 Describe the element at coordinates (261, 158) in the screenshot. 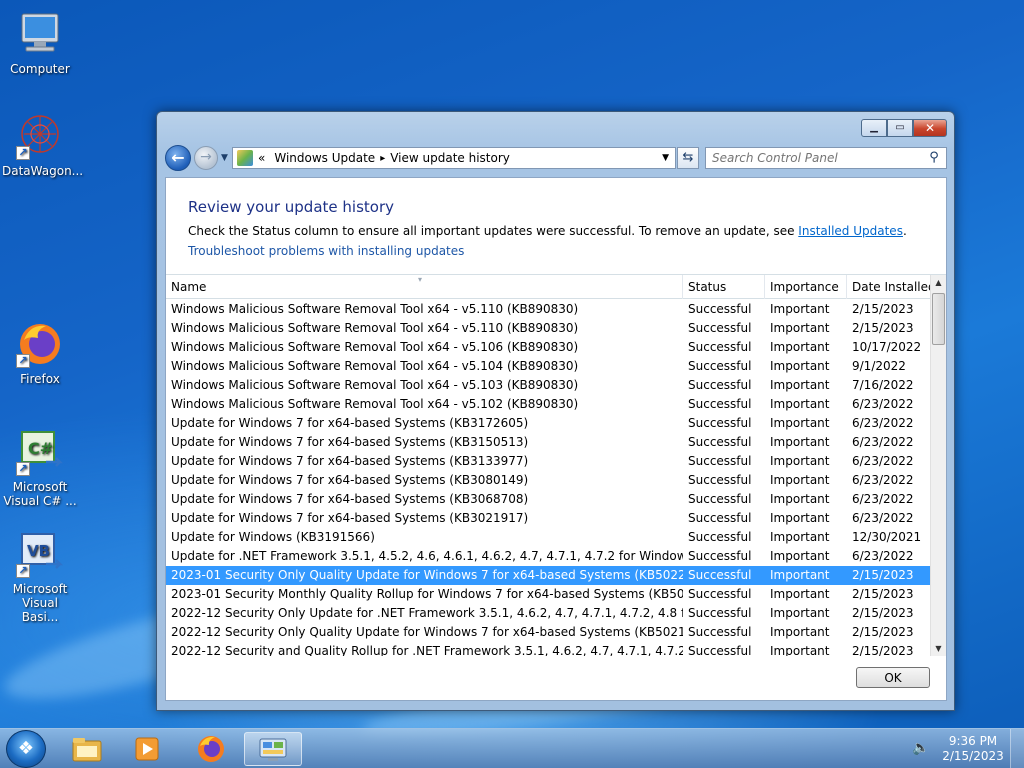

I see `breadcrumb-root-chevron: «` at that location.